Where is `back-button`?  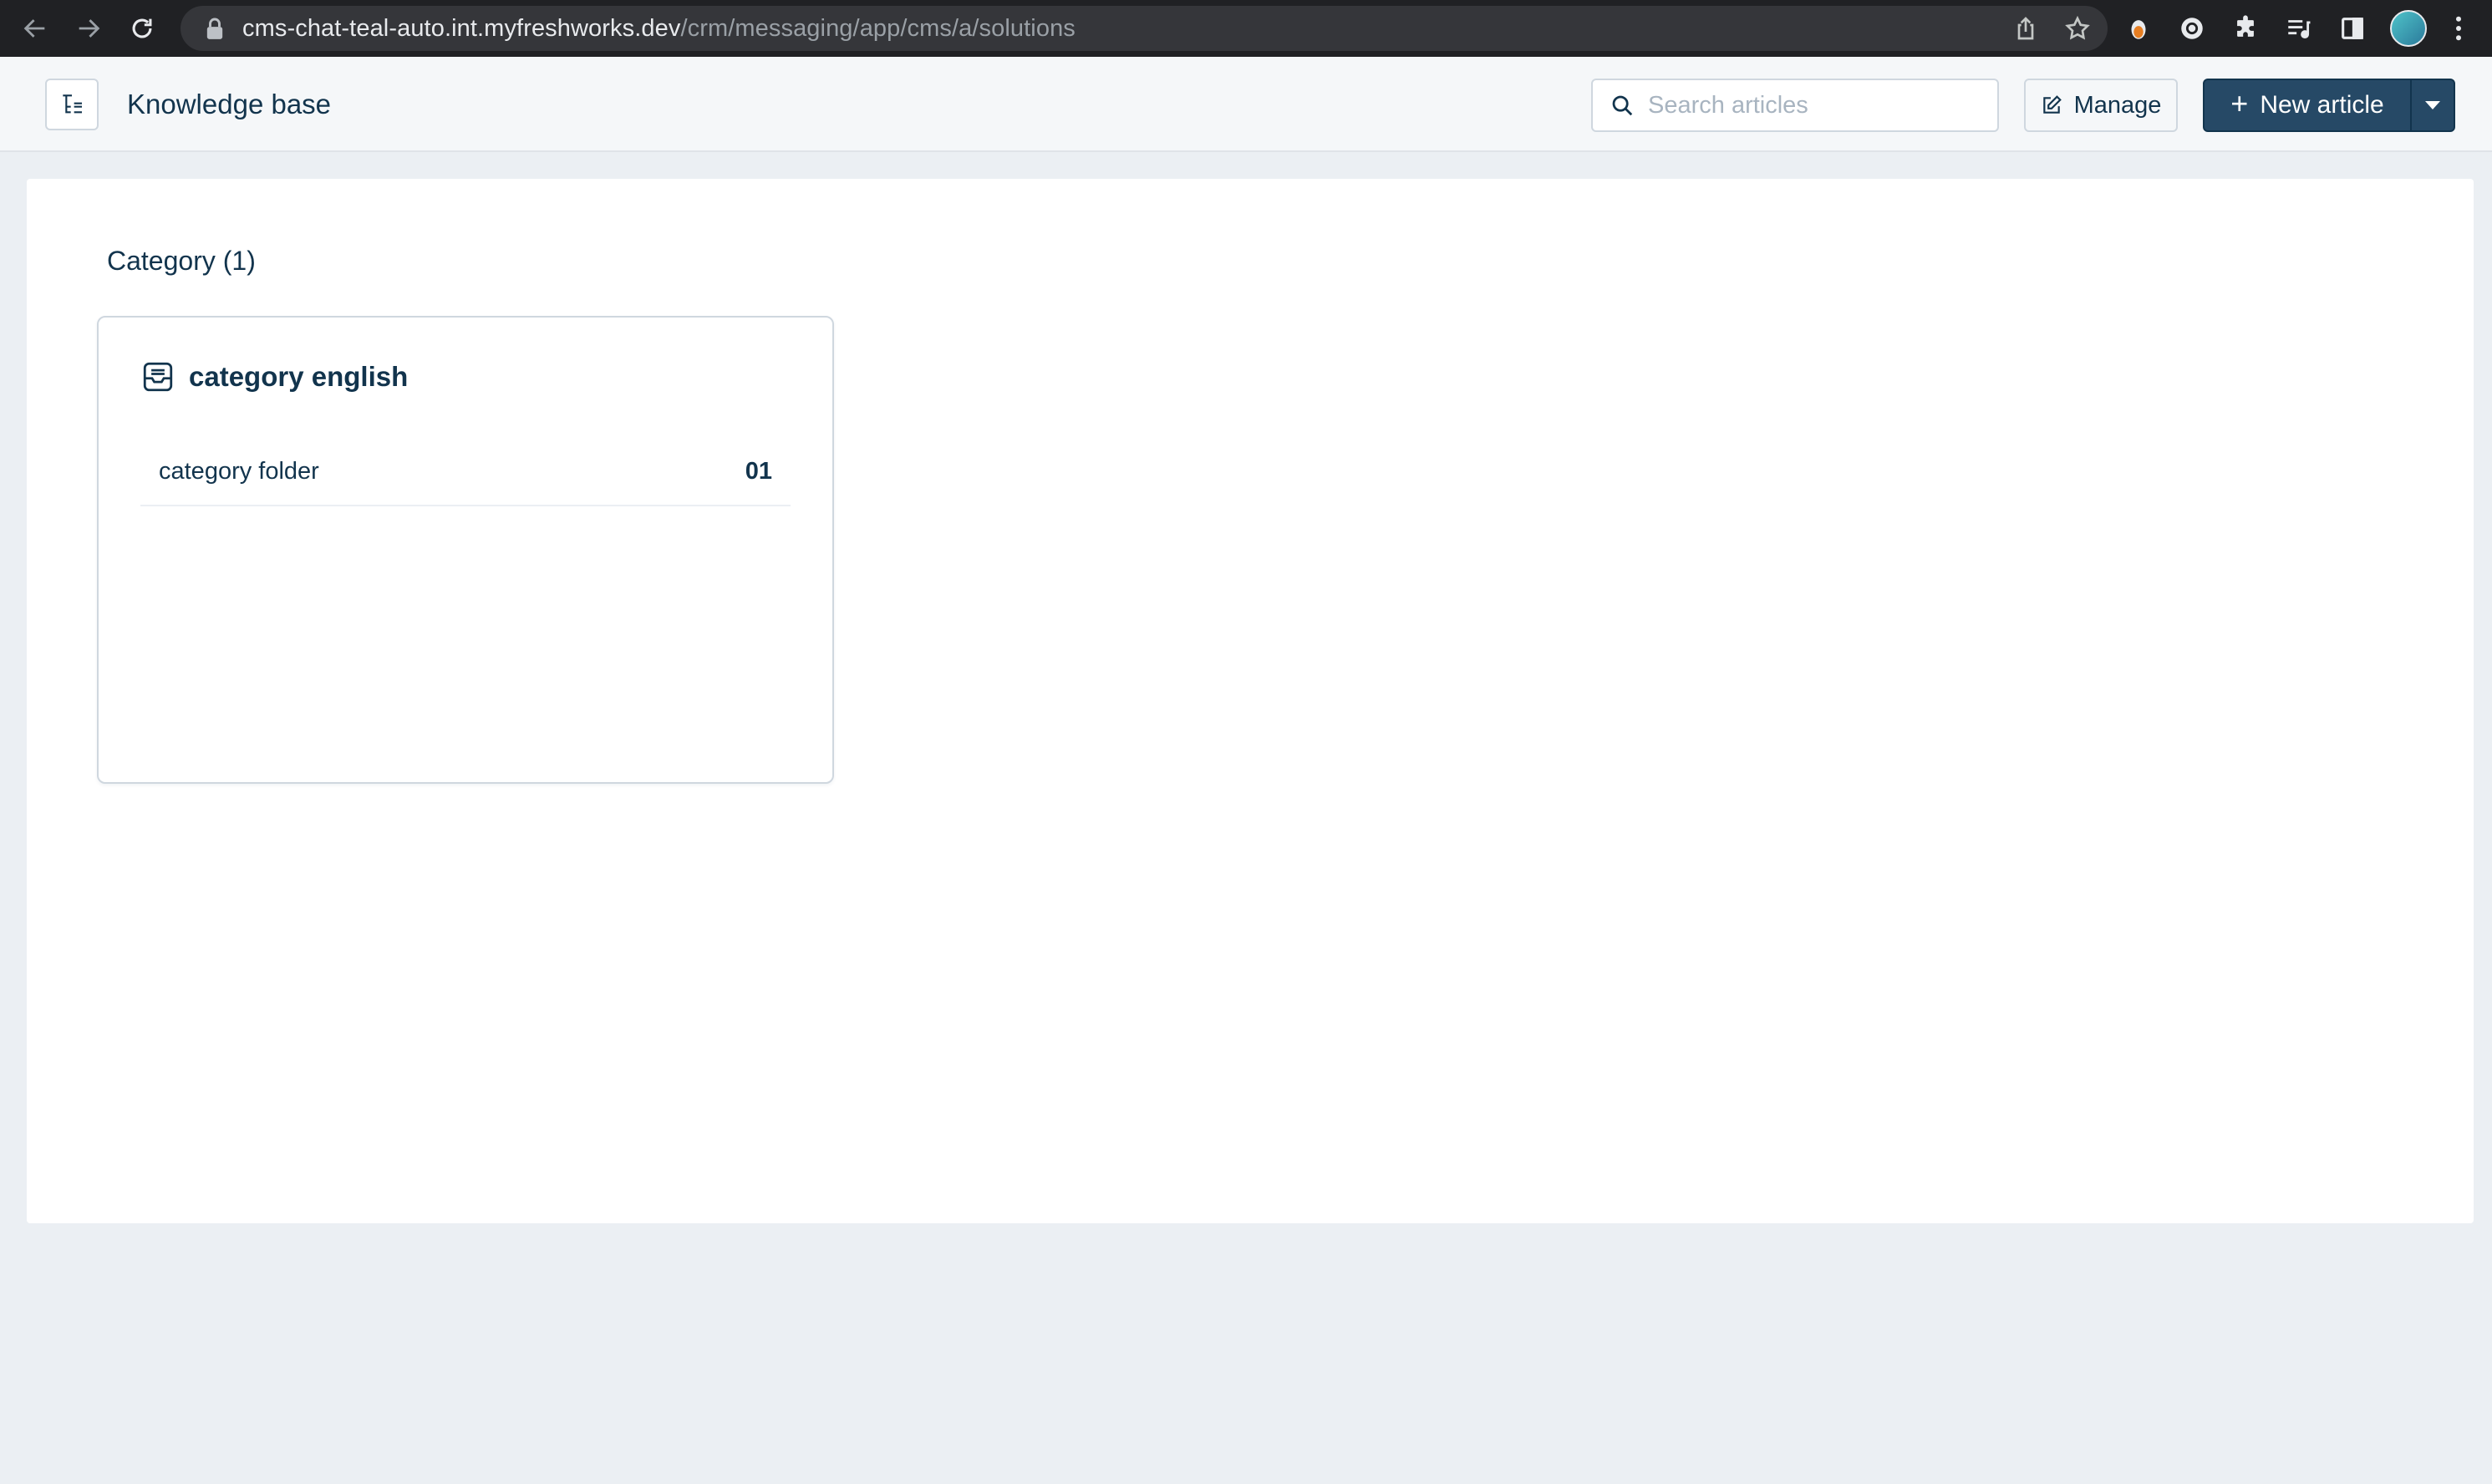 back-button is located at coordinates (35, 28).